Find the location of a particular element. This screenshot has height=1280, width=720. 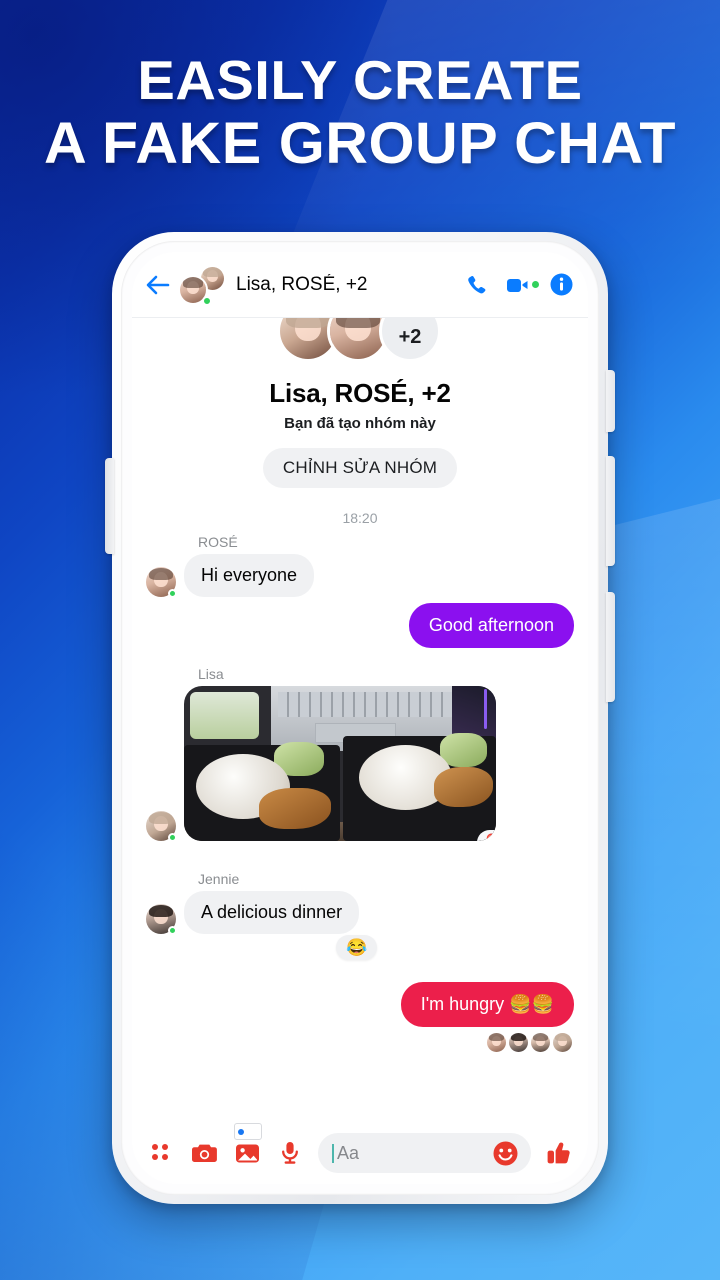

message-bubble: A delicious dinner is located at coordinates (272, 912).